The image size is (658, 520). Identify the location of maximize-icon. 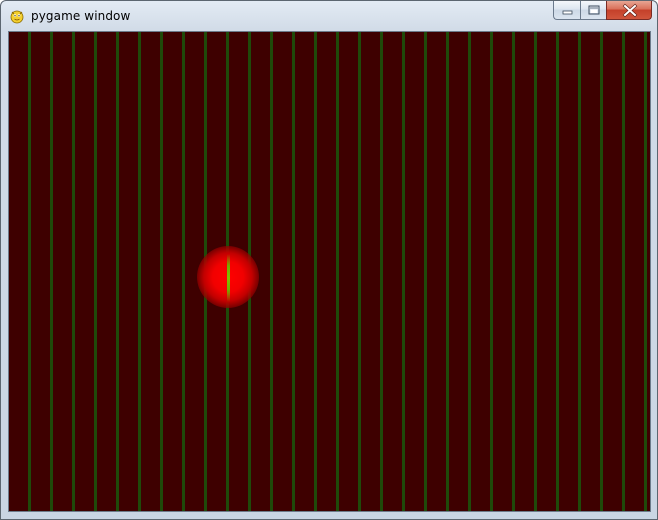
(594, 10).